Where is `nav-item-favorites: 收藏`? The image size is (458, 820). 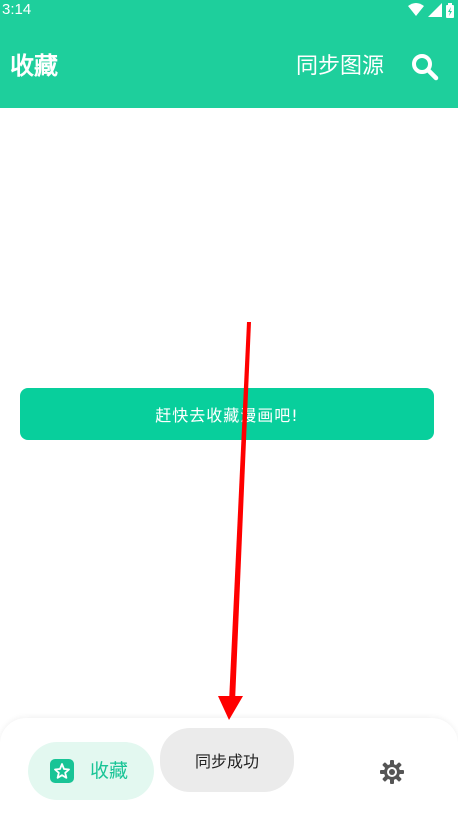
nav-item-favorites: 收藏 is located at coordinates (91, 771).